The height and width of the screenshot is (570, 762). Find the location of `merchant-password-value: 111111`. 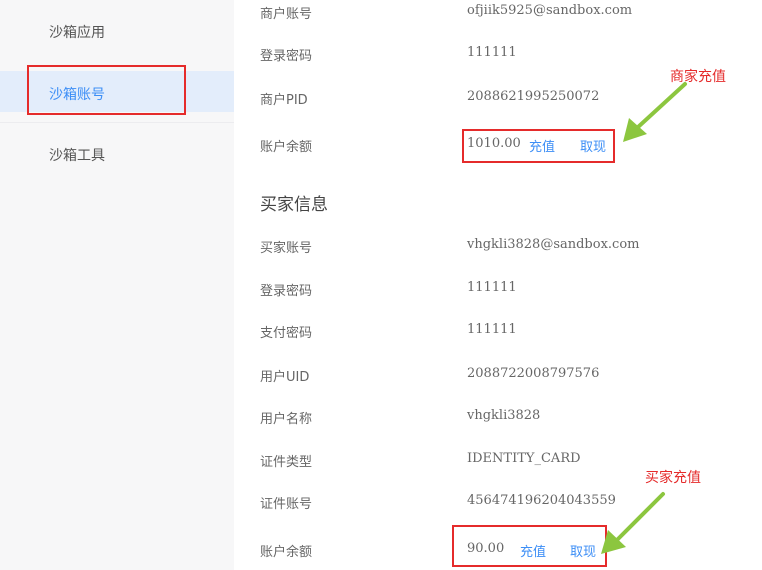

merchant-password-value: 111111 is located at coordinates (492, 52).